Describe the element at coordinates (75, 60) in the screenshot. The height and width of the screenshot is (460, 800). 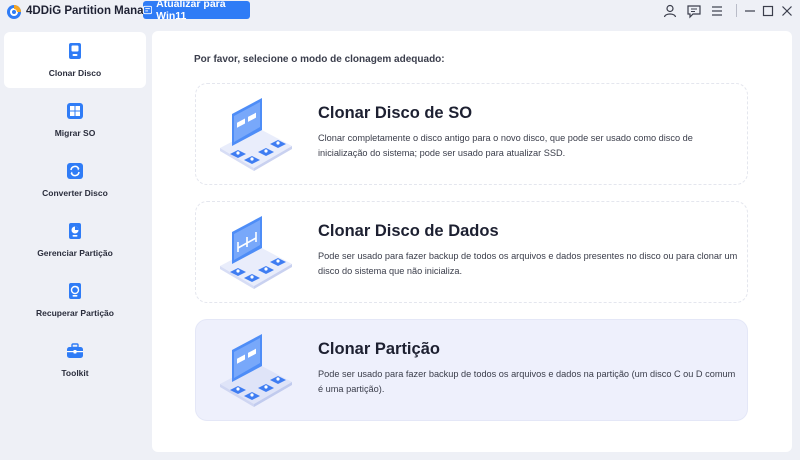
I see `sidebar-item-clonar-disco: Clonar Disco` at that location.